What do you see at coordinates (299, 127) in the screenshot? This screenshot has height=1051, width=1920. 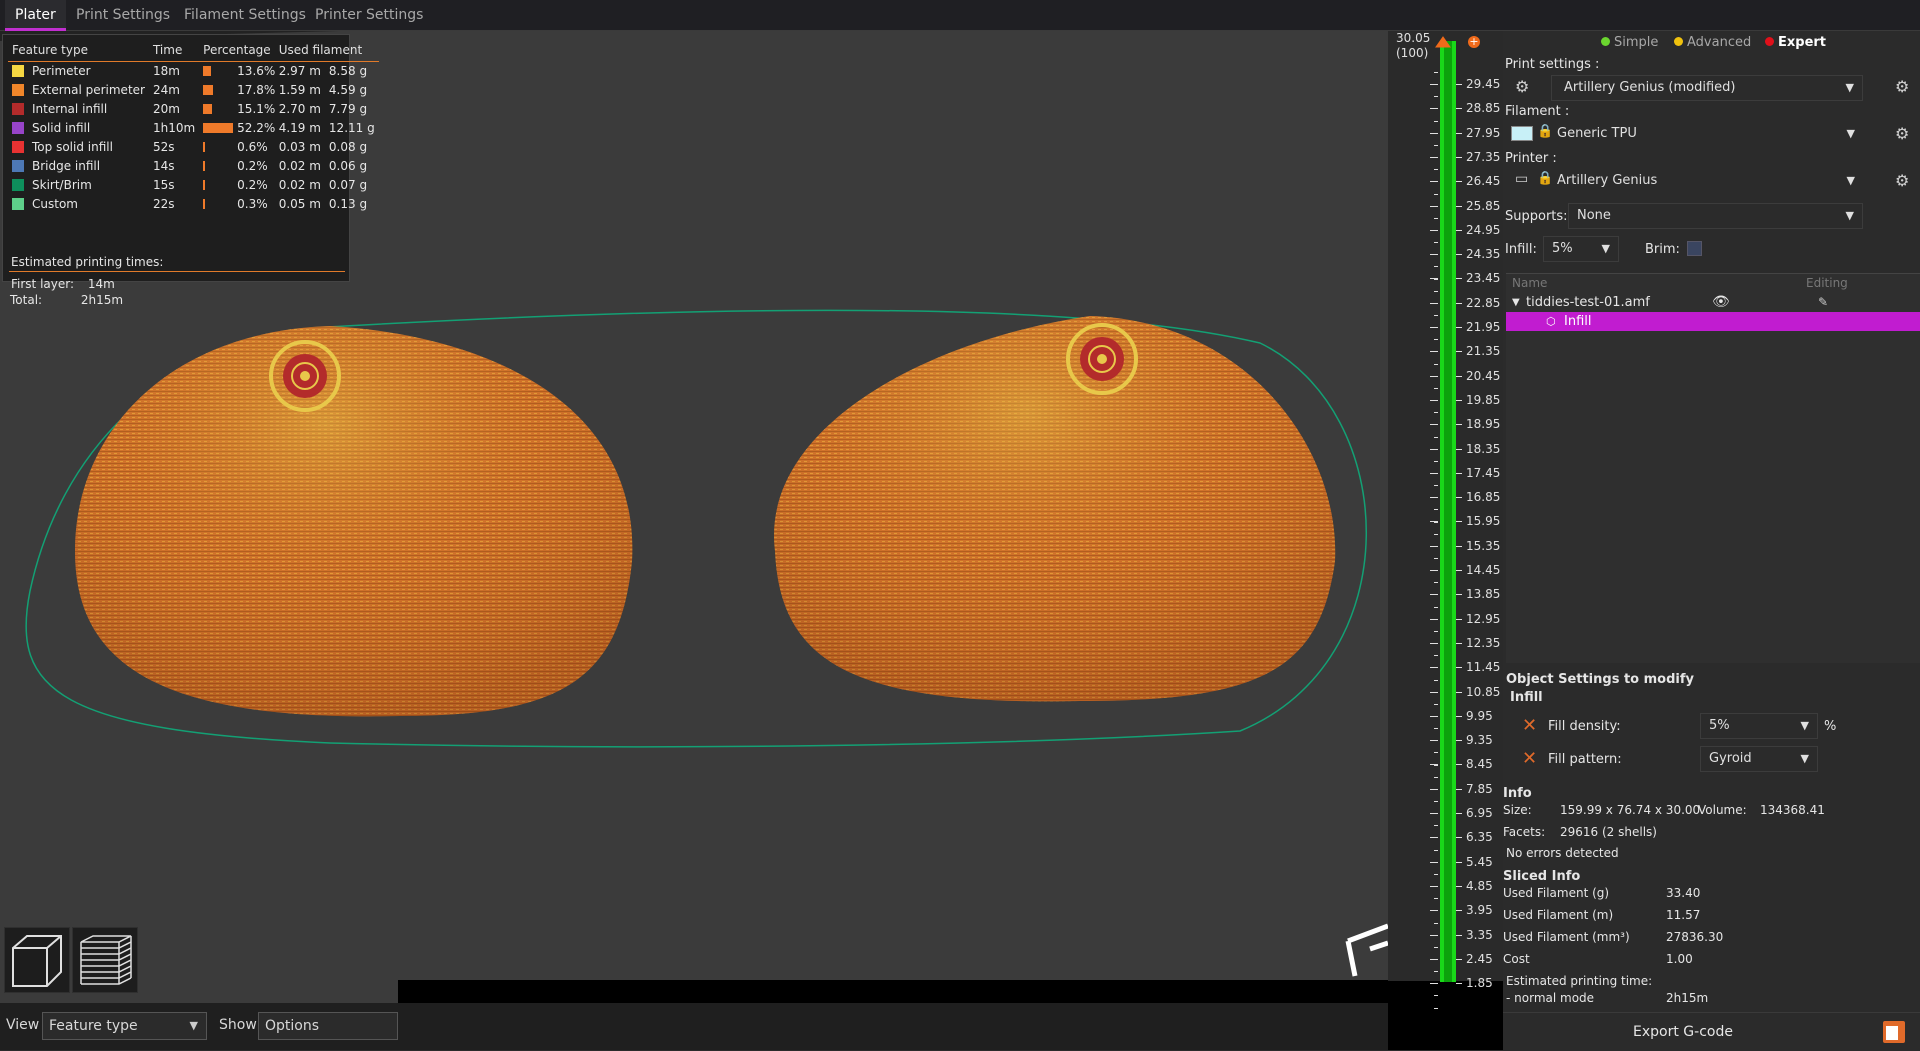 I see `legend-length: 4.19 m` at bounding box center [299, 127].